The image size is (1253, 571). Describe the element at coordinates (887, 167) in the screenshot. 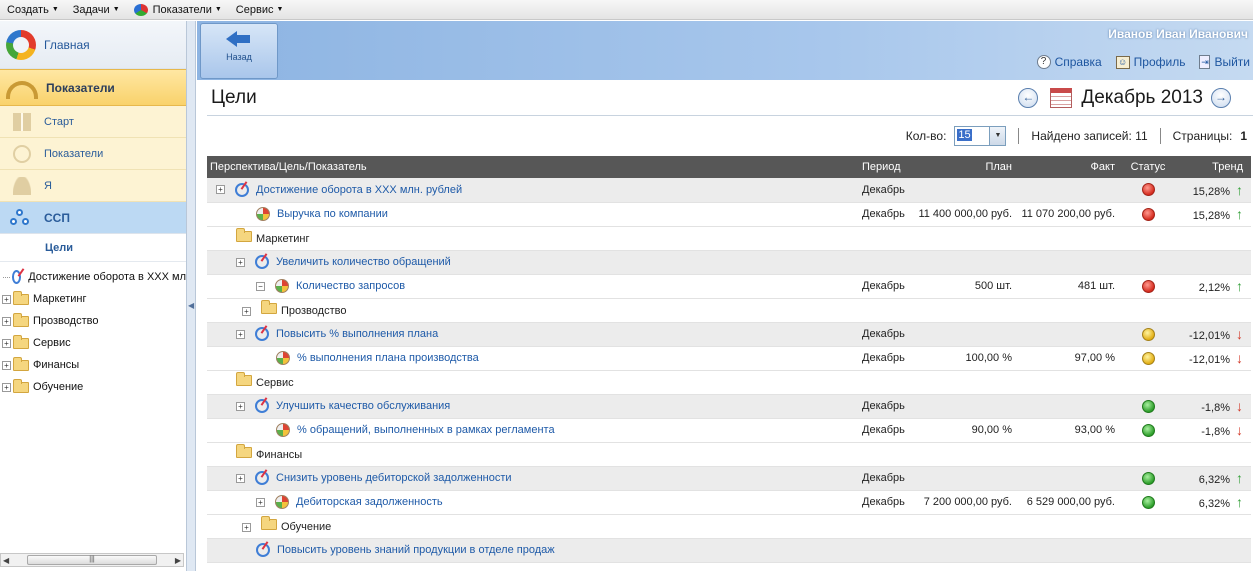

I see `col-header-period: Период` at that location.